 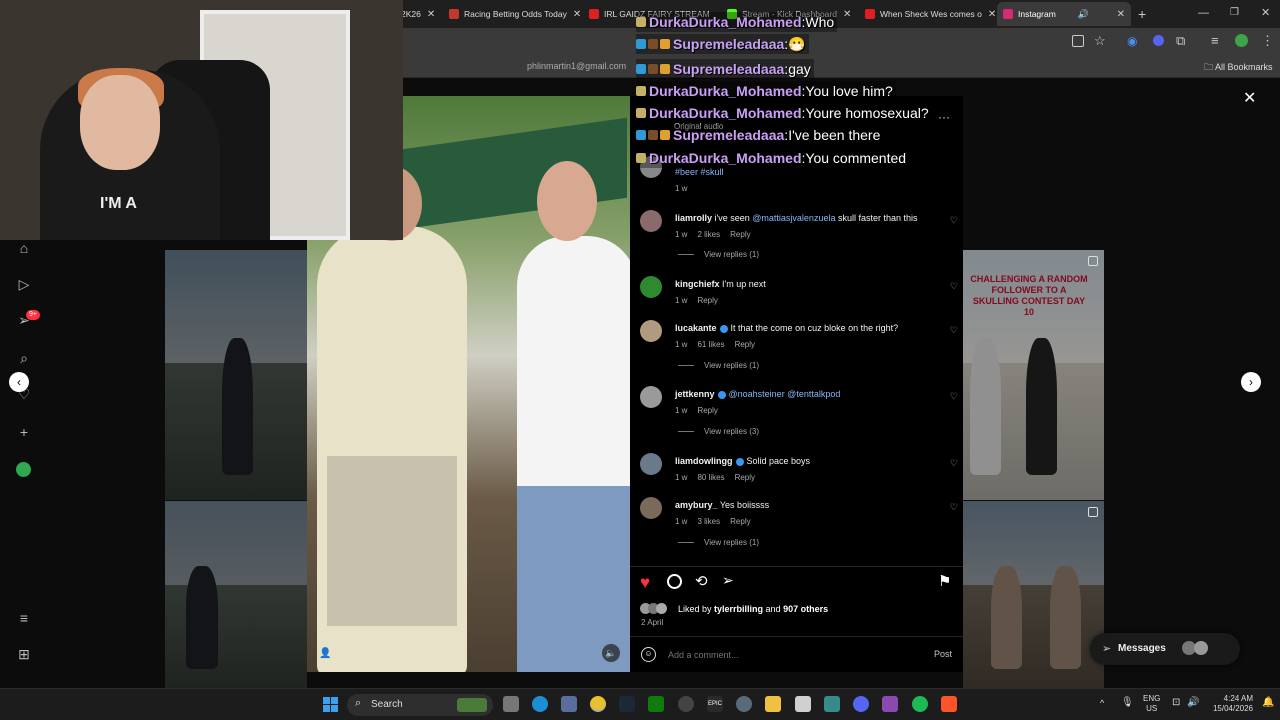 What do you see at coordinates (645, 583) in the screenshot?
I see `like-icon: ♥` at bounding box center [645, 583].